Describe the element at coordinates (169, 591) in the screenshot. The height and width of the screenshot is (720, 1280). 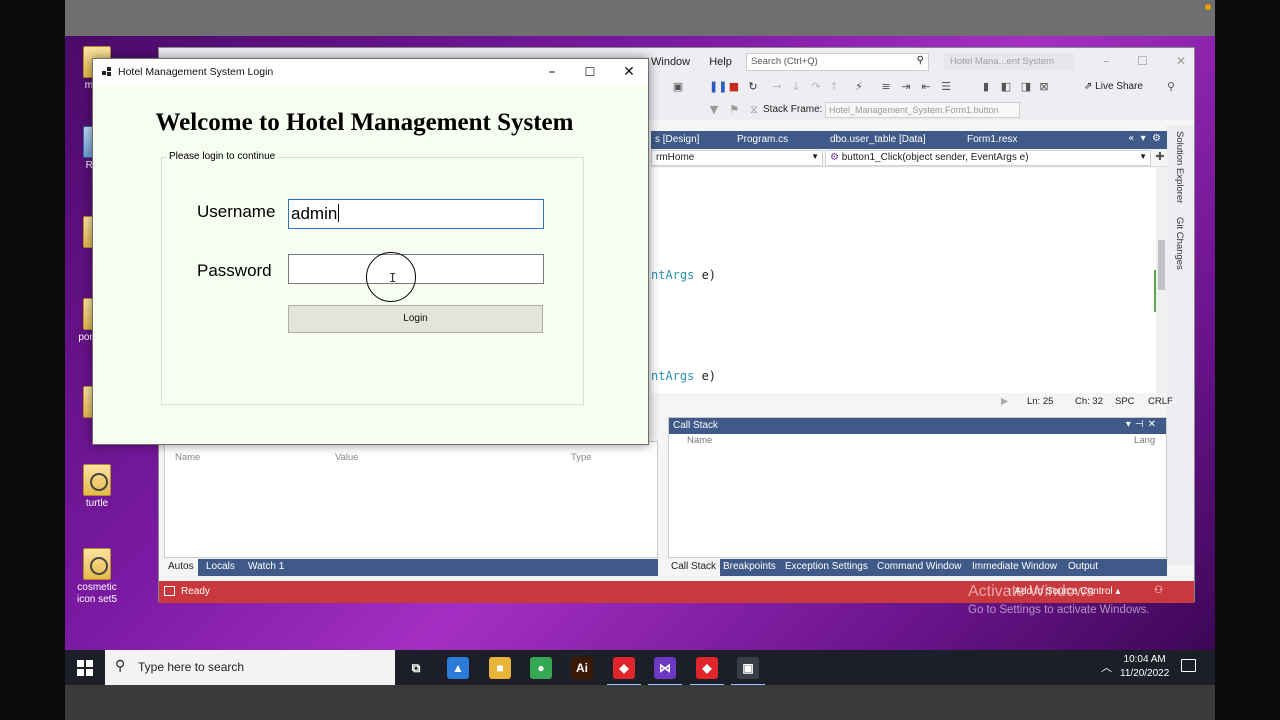
I see `status-frame-icon` at that location.